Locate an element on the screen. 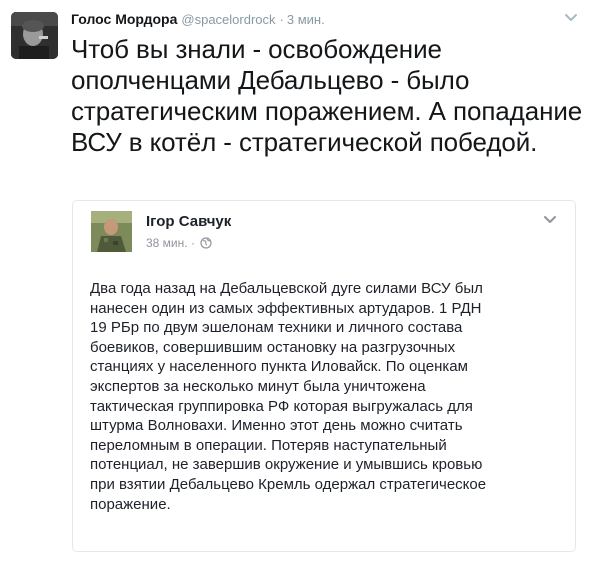 Image resolution: width=601 pixels, height=561 pixels. quoted-author-name: Ігор Савчук is located at coordinates (188, 221).